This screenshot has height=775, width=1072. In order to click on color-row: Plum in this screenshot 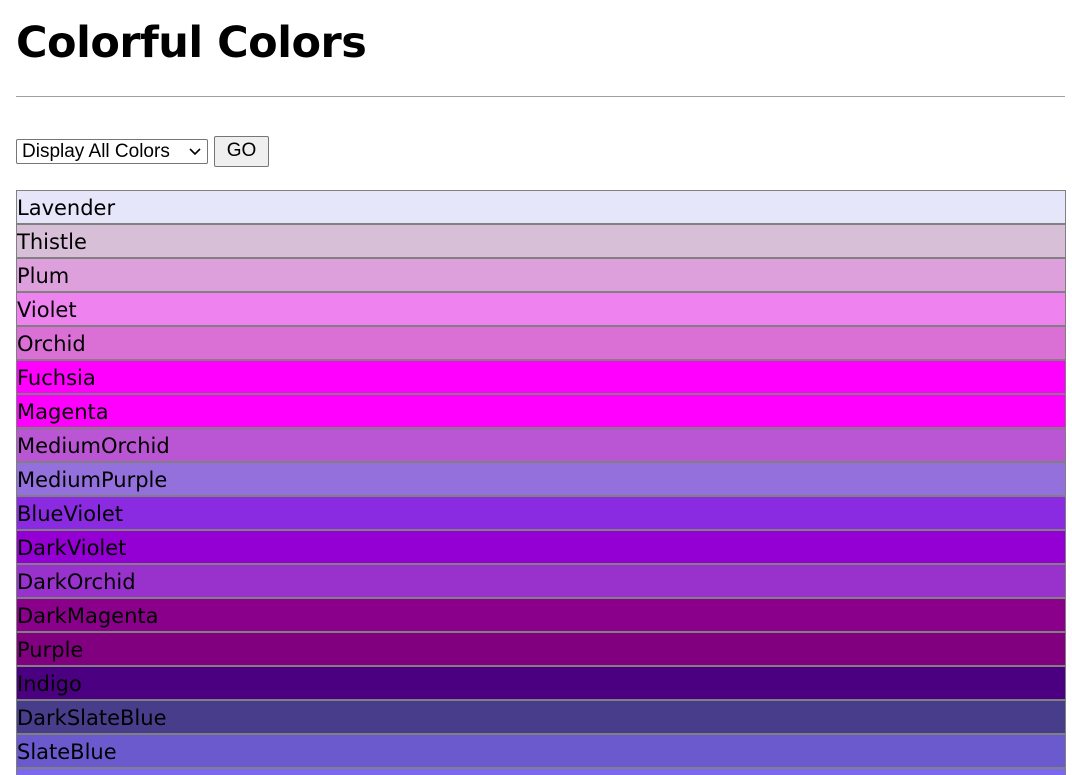, I will do `click(541, 275)`.